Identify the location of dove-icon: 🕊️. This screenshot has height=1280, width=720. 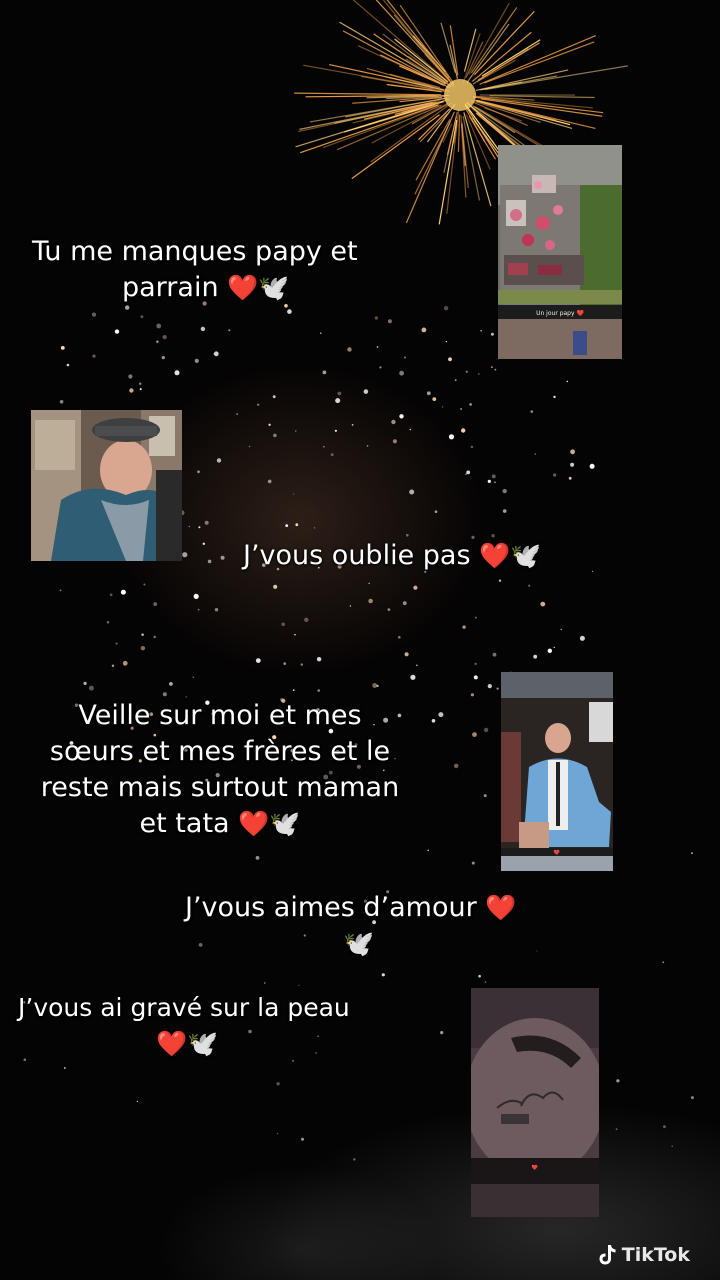
(285, 823).